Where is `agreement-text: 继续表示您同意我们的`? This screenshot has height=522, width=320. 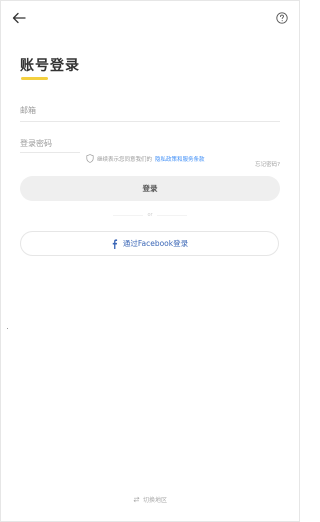 agreement-text: 继续表示您同意我们的 is located at coordinates (125, 159).